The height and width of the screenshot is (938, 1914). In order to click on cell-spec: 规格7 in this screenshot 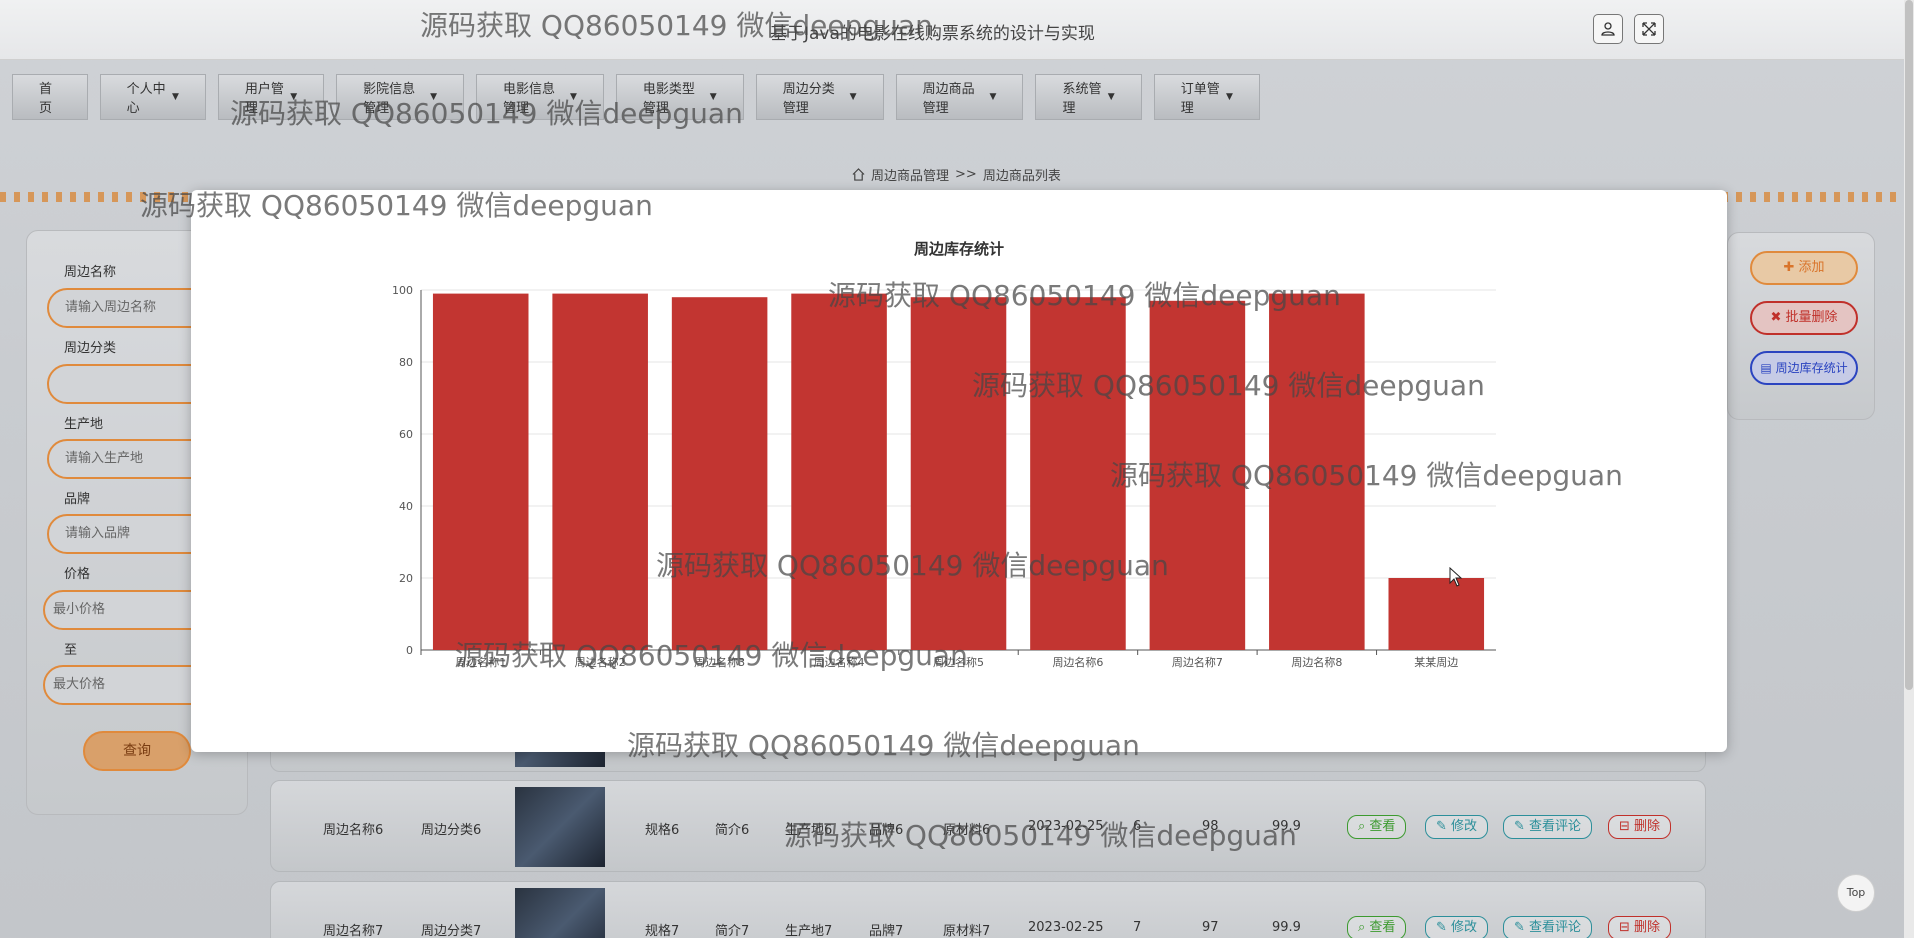, I will do `click(662, 931)`.